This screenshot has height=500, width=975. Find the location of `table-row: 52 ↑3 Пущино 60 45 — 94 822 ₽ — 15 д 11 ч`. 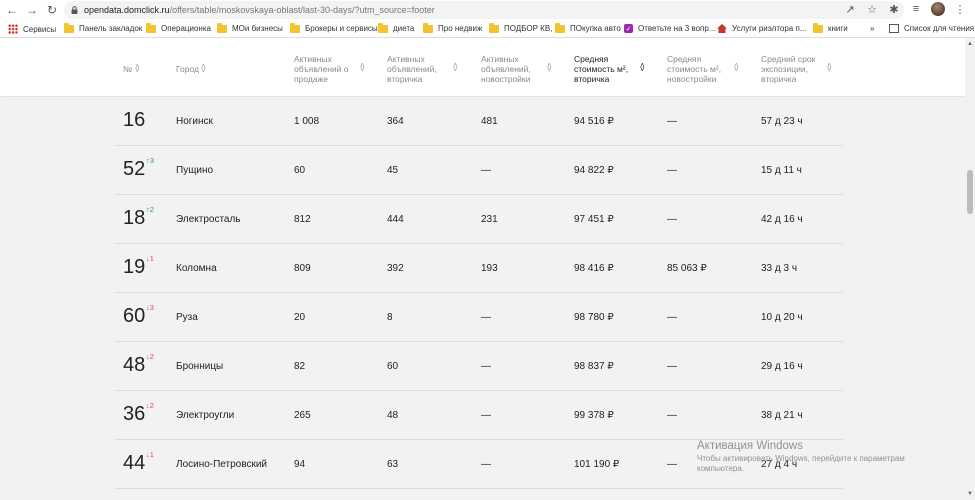

table-row: 52 ↑3 Пущино 60 45 — 94 822 ₽ — 15 д 11 ч is located at coordinates (479, 170).